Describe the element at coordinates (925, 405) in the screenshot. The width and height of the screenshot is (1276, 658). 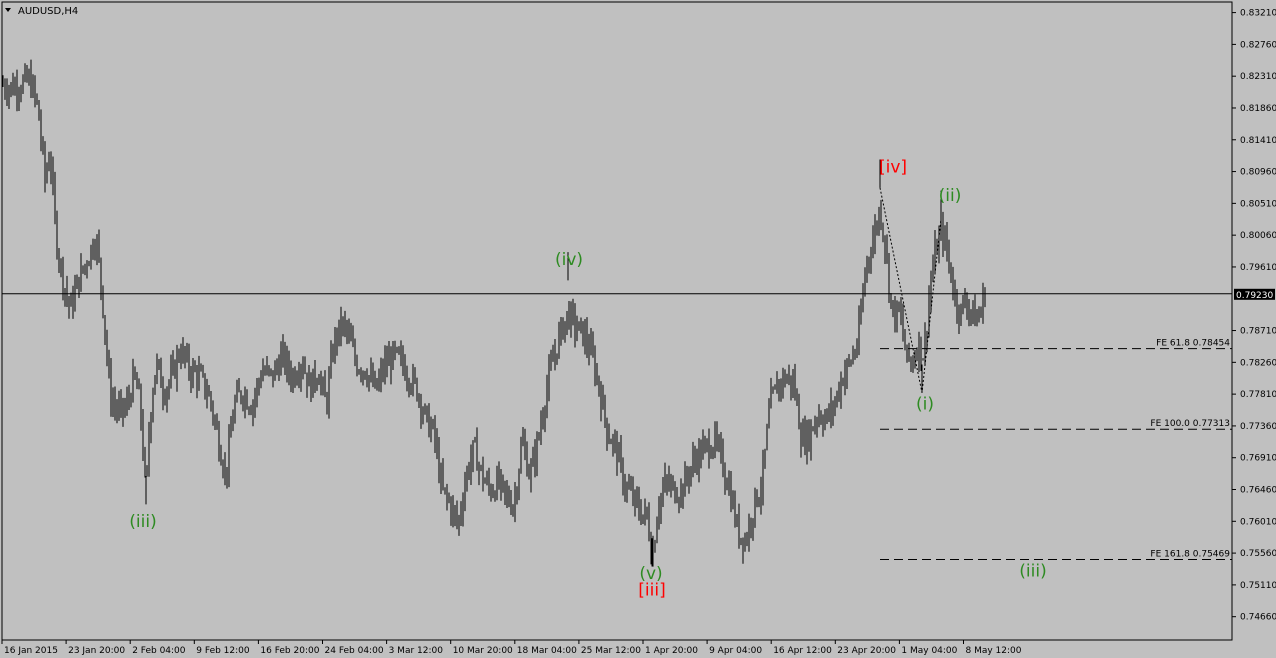
I see `wave-label: (i)` at that location.